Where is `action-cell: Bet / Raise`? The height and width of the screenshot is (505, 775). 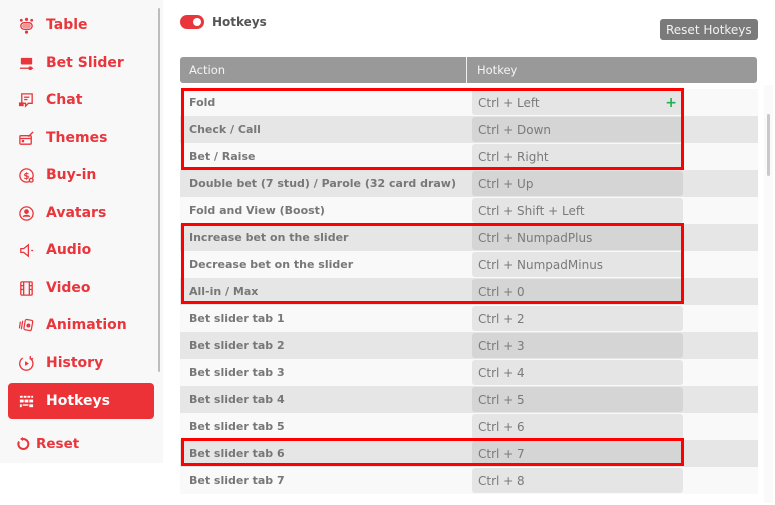 action-cell: Bet / Raise is located at coordinates (222, 156).